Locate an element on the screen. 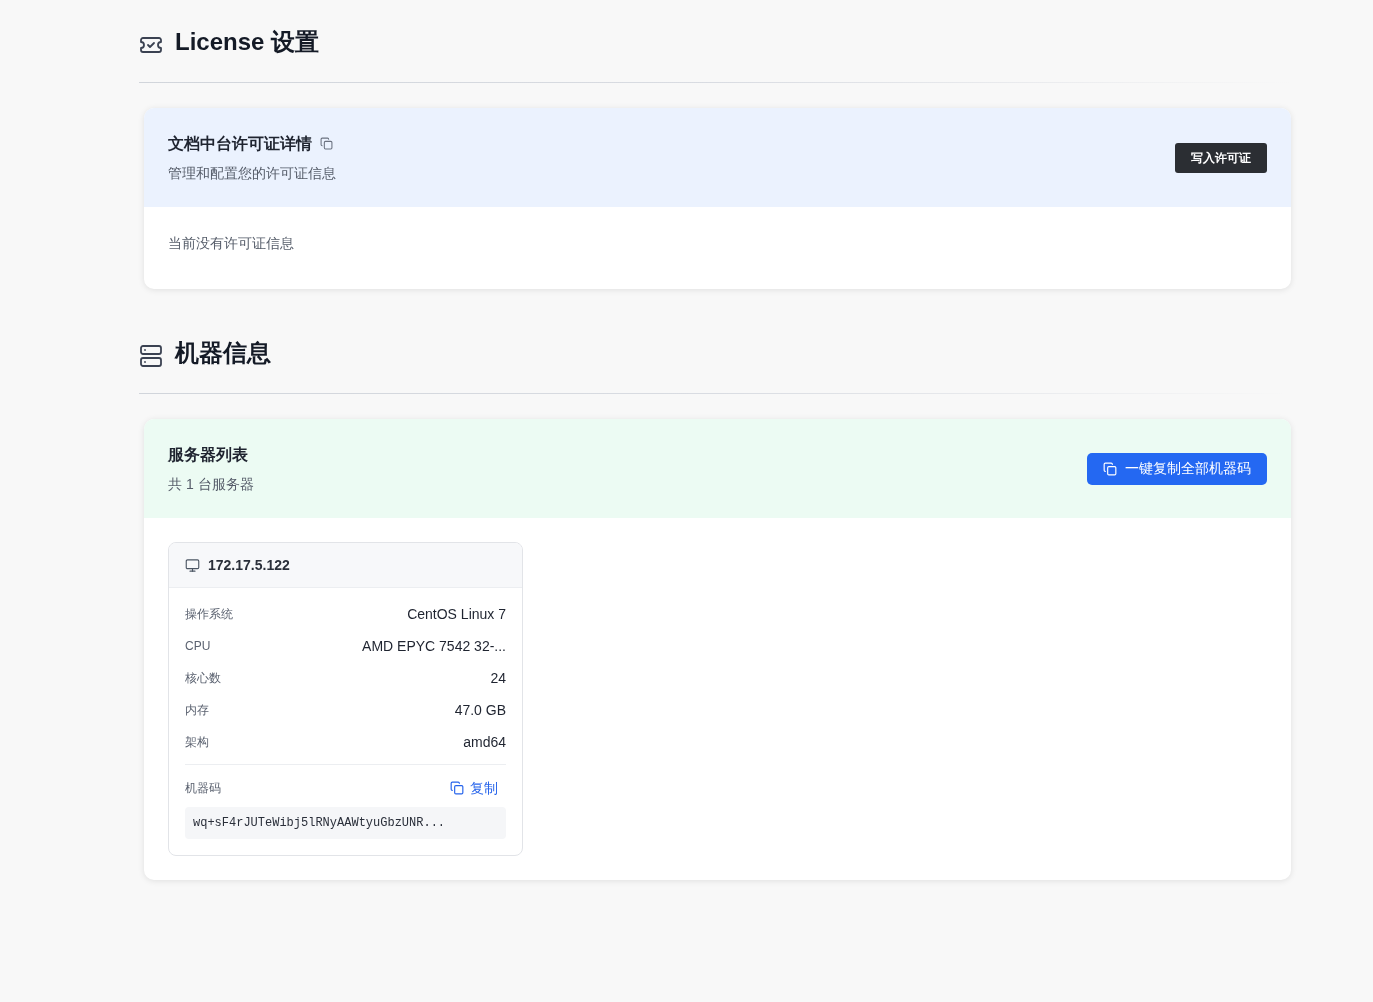  card-title: 文档中台许可证详情 is located at coordinates (240, 143).